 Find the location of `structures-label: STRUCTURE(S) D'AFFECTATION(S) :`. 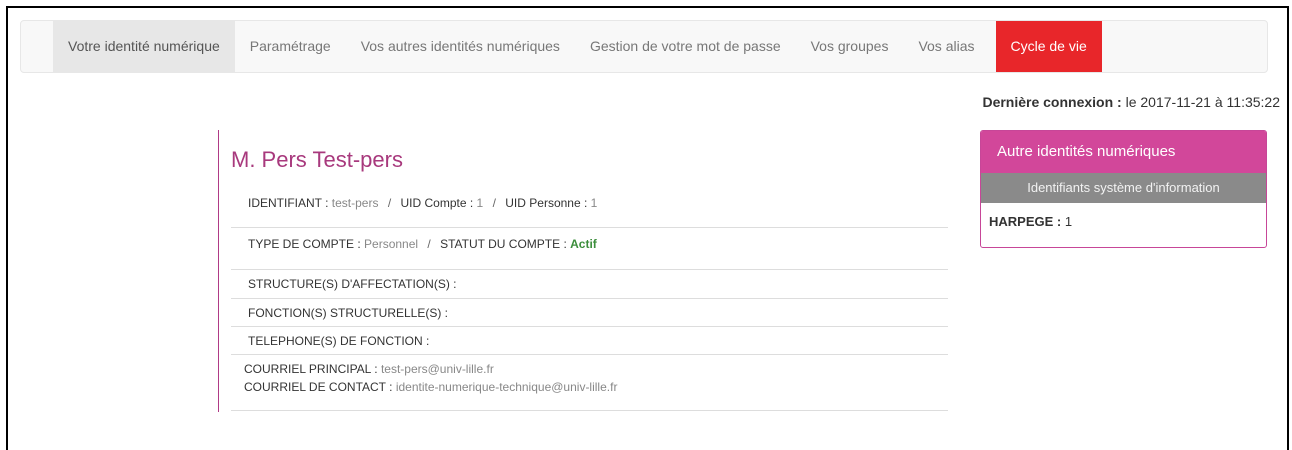

structures-label: STRUCTURE(S) D'AFFECTATION(S) : is located at coordinates (352, 284).